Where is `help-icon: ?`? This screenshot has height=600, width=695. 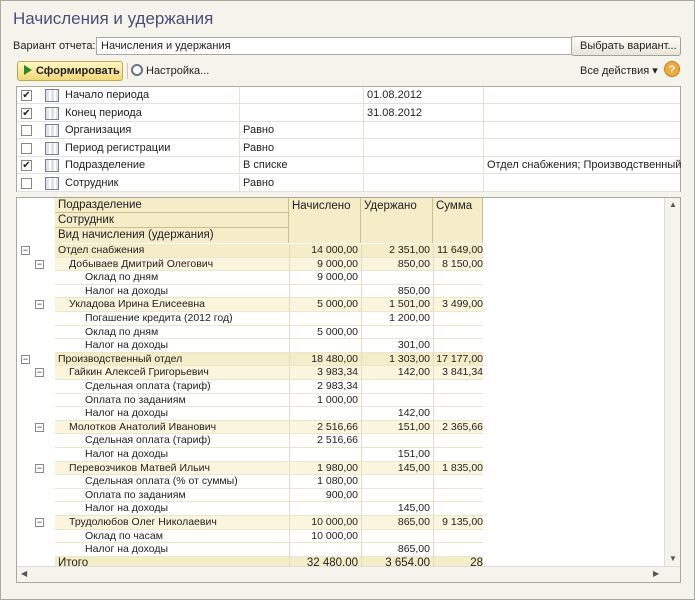
help-icon: ? is located at coordinates (672, 69).